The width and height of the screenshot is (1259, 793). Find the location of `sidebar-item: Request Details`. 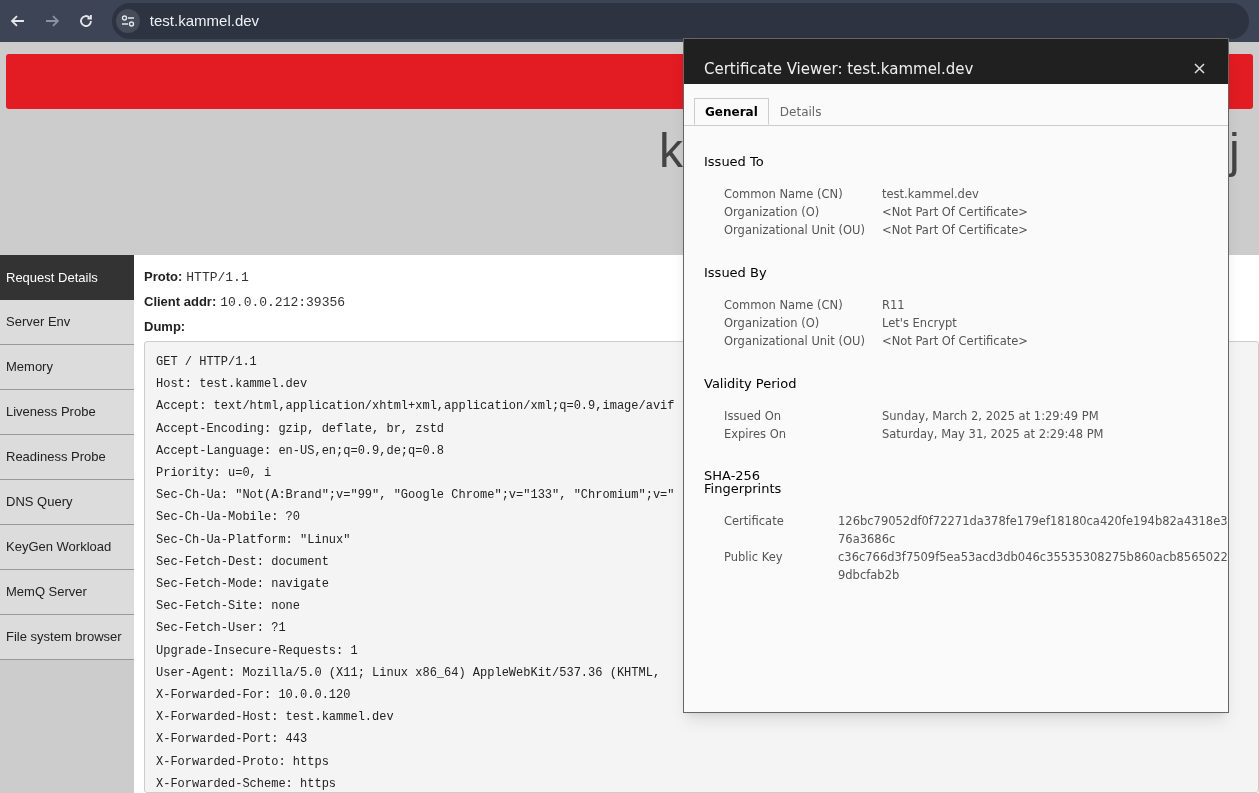

sidebar-item: Request Details is located at coordinates (67, 277).